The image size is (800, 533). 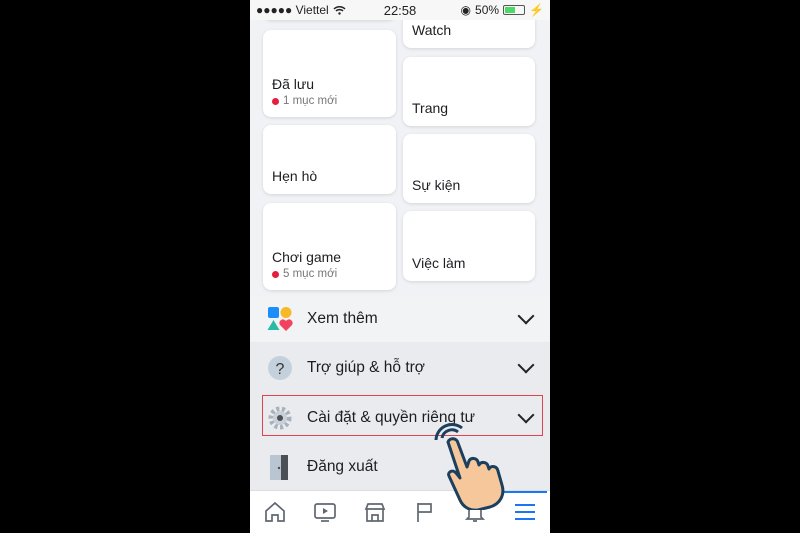 What do you see at coordinates (436, 185) in the screenshot?
I see `card-label: Sự kiện` at bounding box center [436, 185].